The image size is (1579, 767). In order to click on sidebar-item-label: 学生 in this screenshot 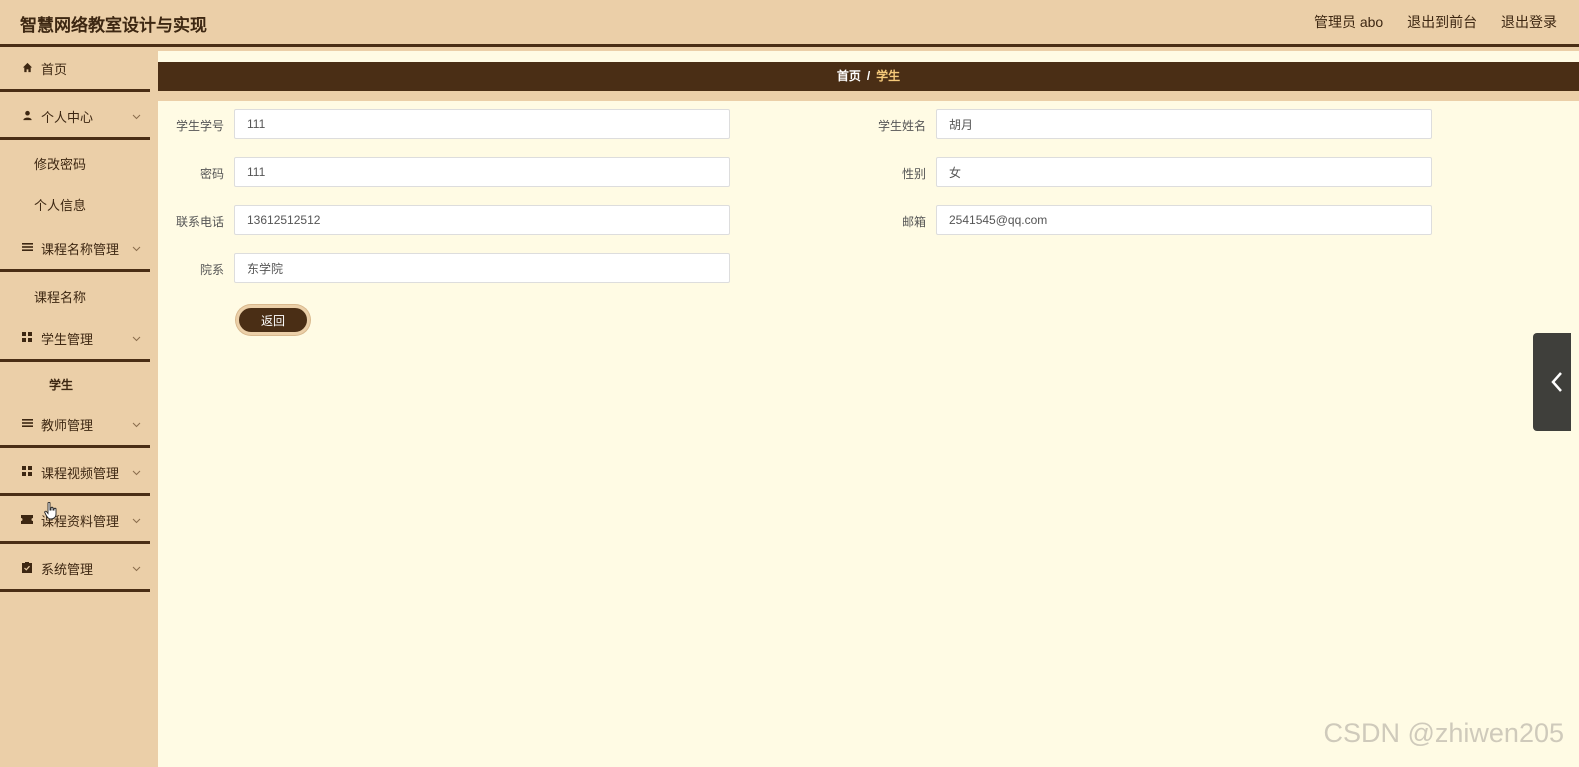, I will do `click(61, 385)`.